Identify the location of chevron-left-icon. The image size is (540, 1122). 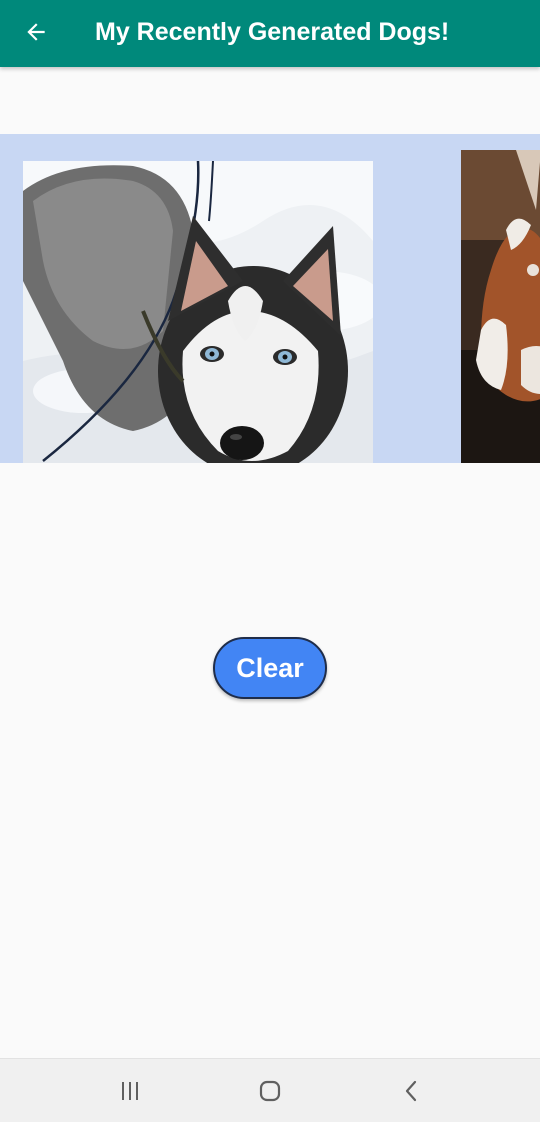
(411, 1091).